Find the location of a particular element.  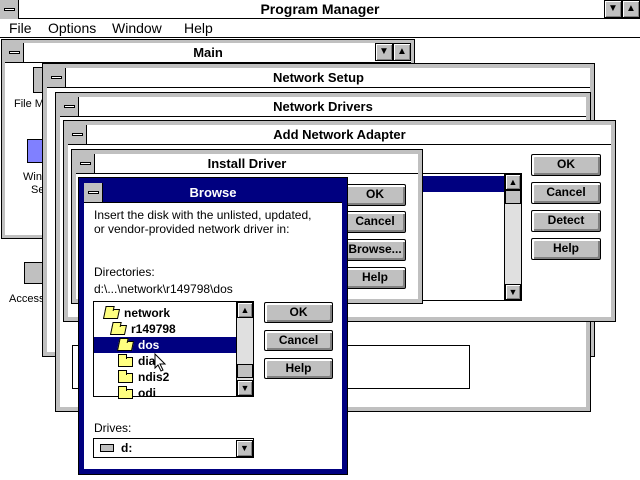

main-maximize-button: ▲ is located at coordinates (402, 52).